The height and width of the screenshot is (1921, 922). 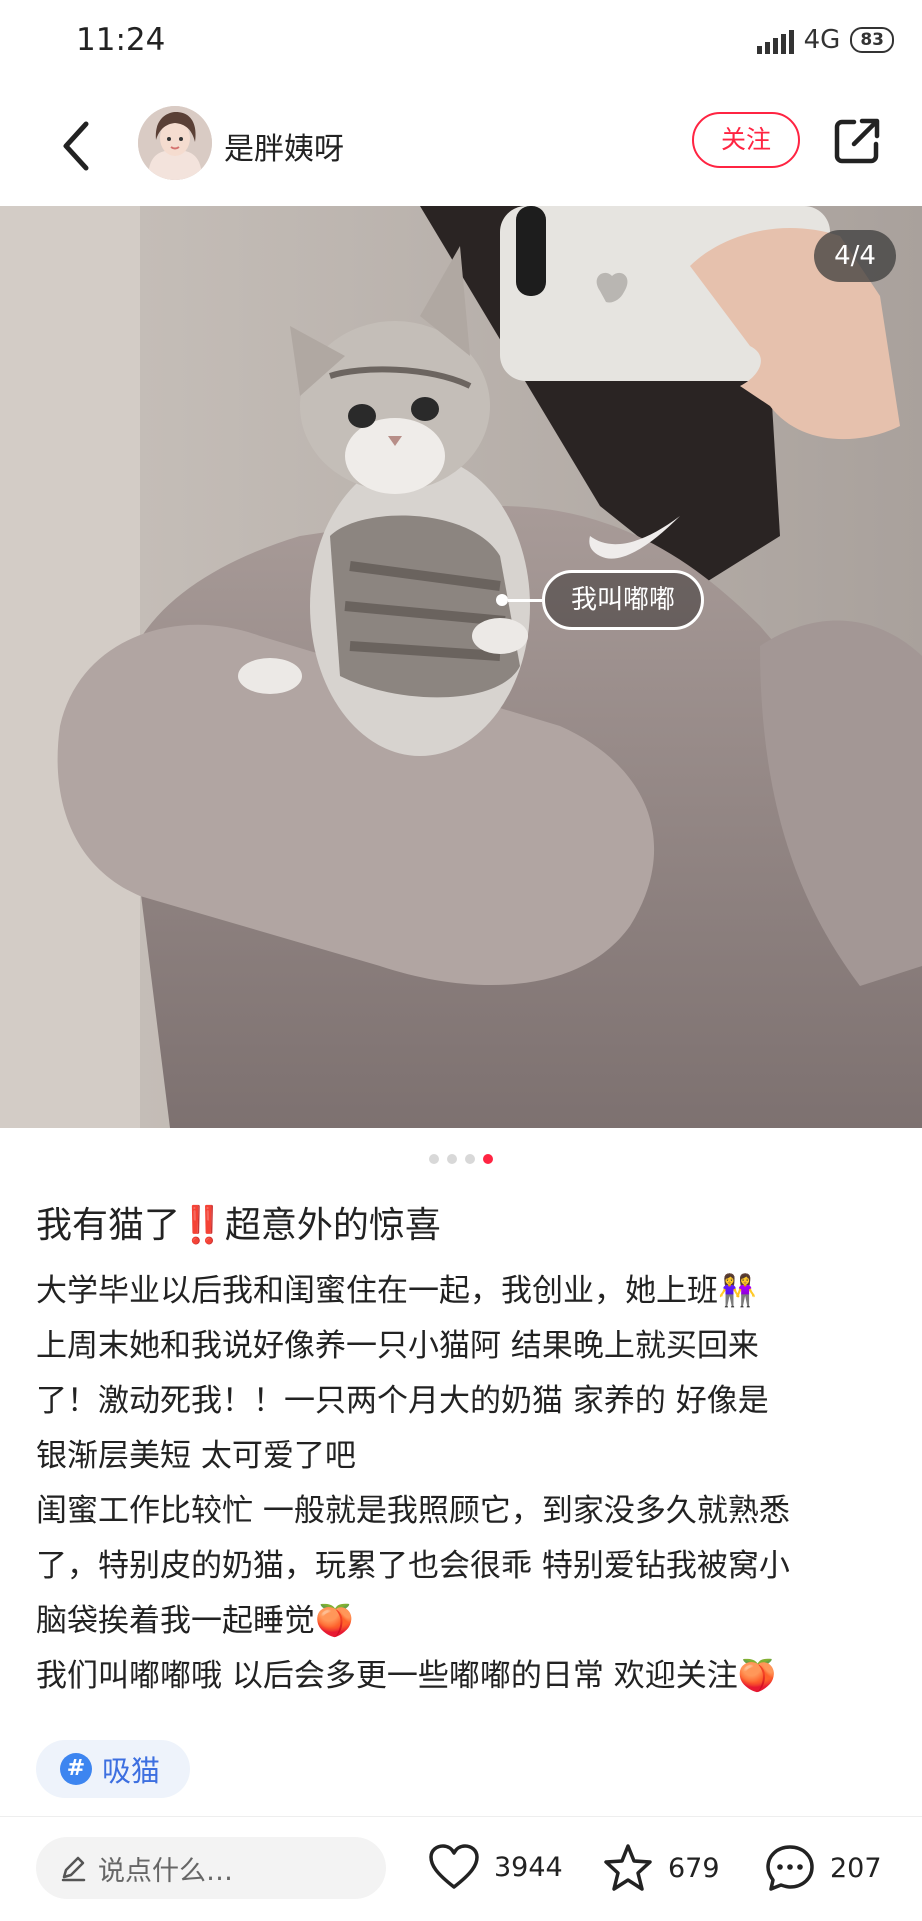 What do you see at coordinates (628, 1867) in the screenshot?
I see `star-icon` at bounding box center [628, 1867].